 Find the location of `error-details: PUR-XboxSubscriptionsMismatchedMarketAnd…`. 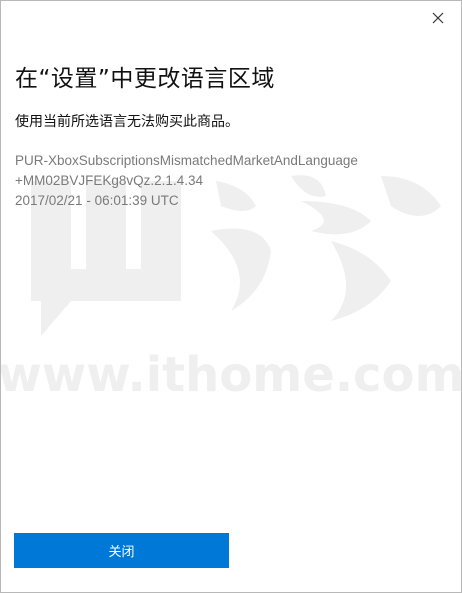

error-details: PUR-XboxSubscriptionsMismatchedMarketAnd… is located at coordinates (230, 181).